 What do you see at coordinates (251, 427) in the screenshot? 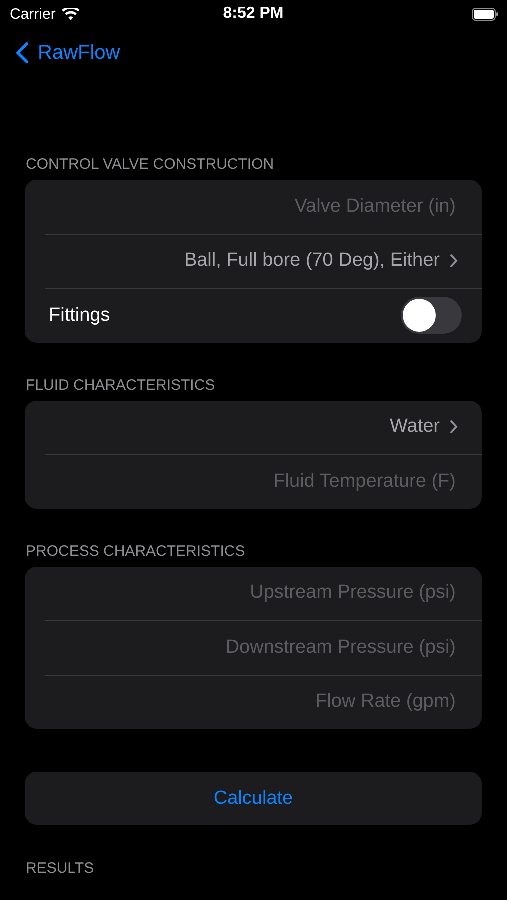
I see `picker-row: Water` at bounding box center [251, 427].